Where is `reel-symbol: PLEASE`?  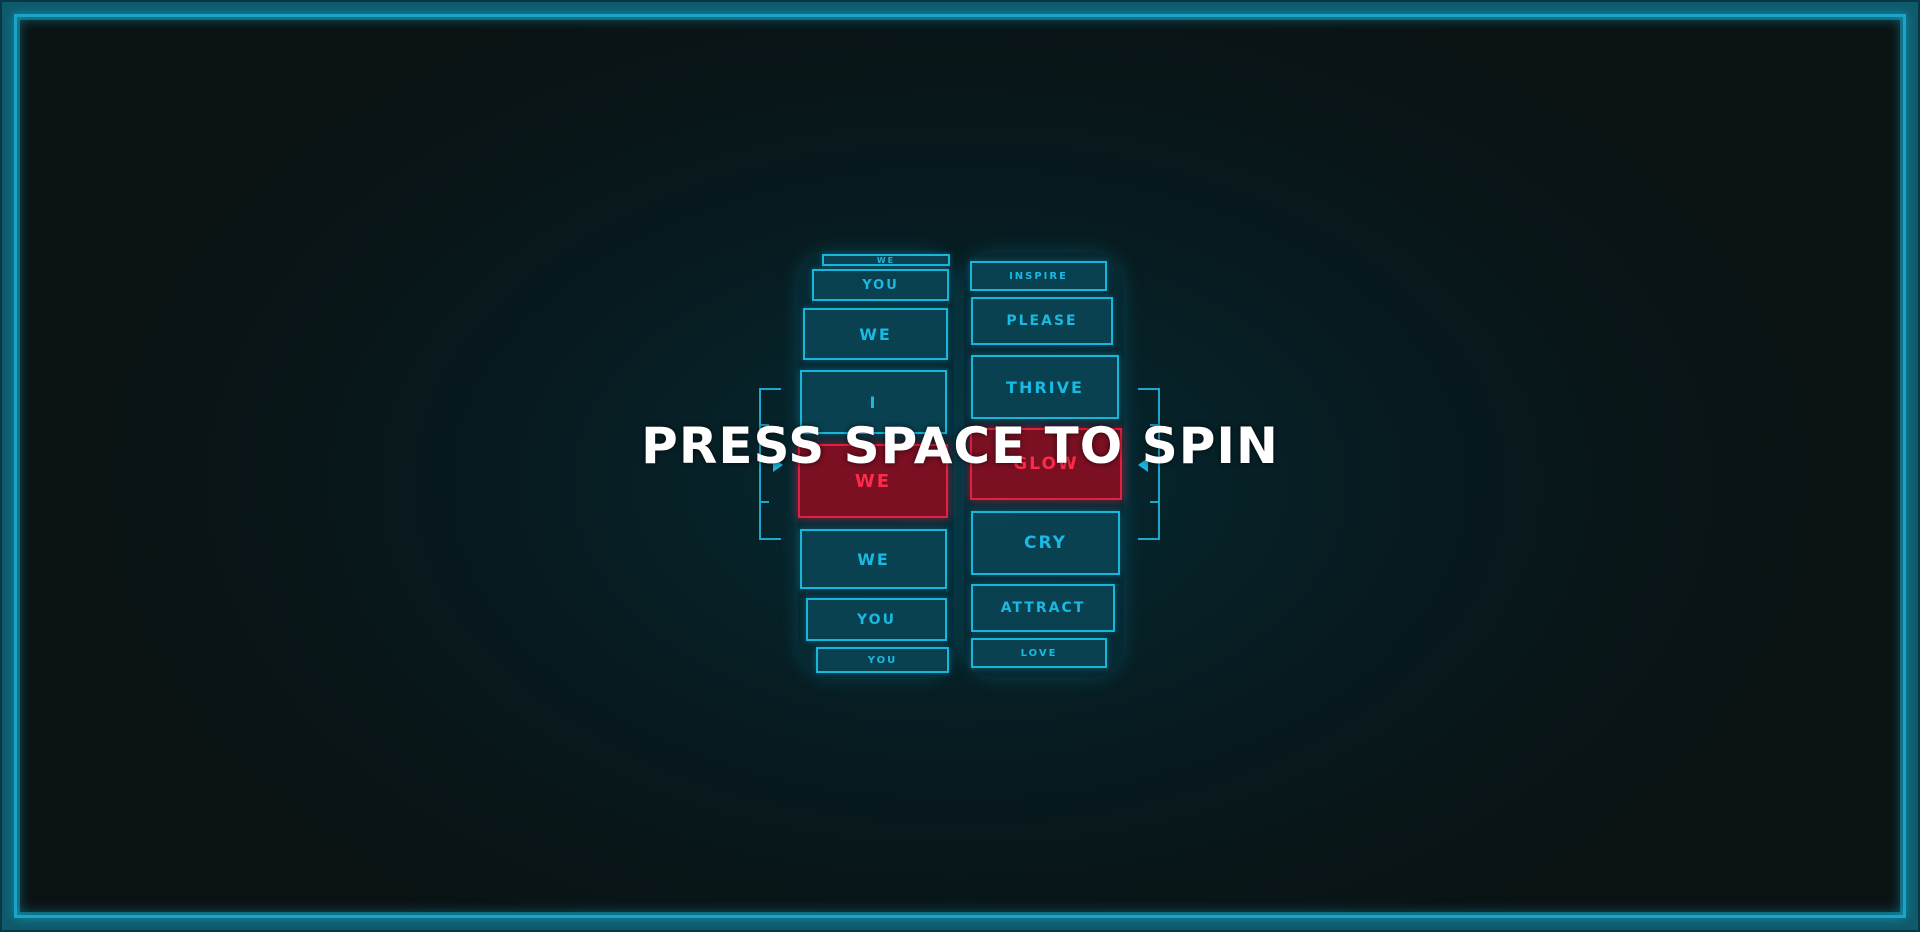
reel-symbol: PLEASE is located at coordinates (1042, 321).